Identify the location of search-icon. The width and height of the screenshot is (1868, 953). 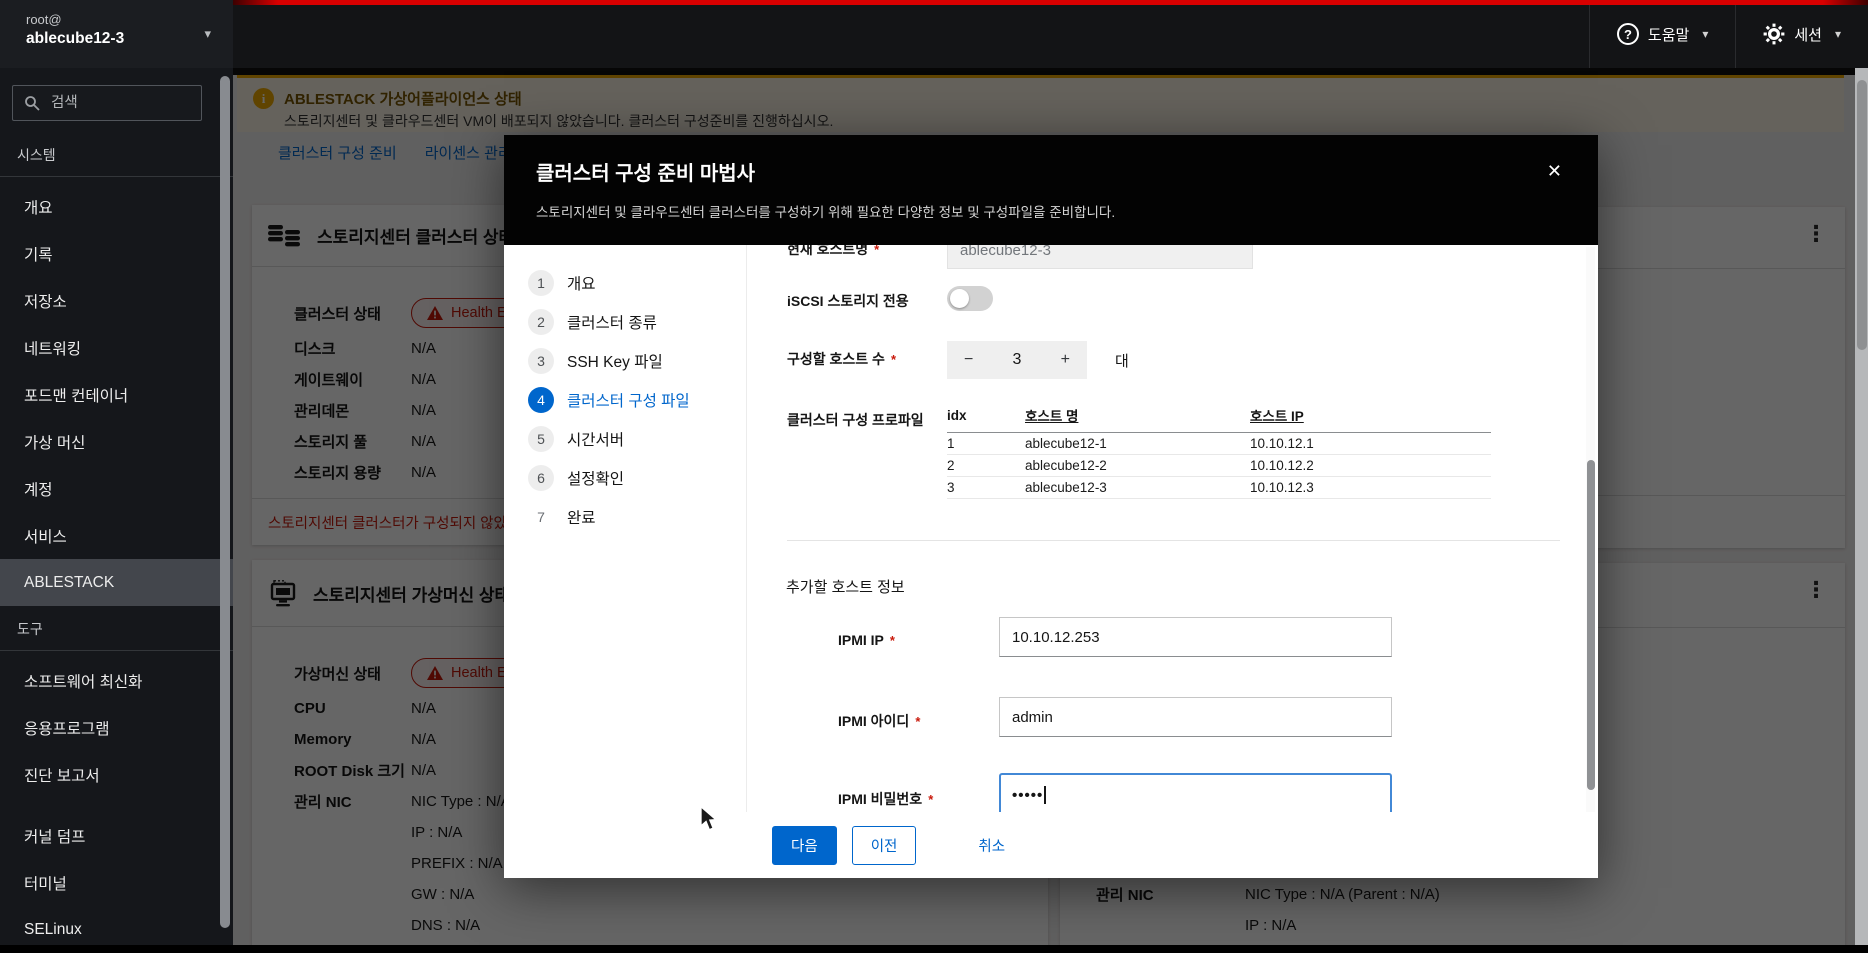
(32, 103).